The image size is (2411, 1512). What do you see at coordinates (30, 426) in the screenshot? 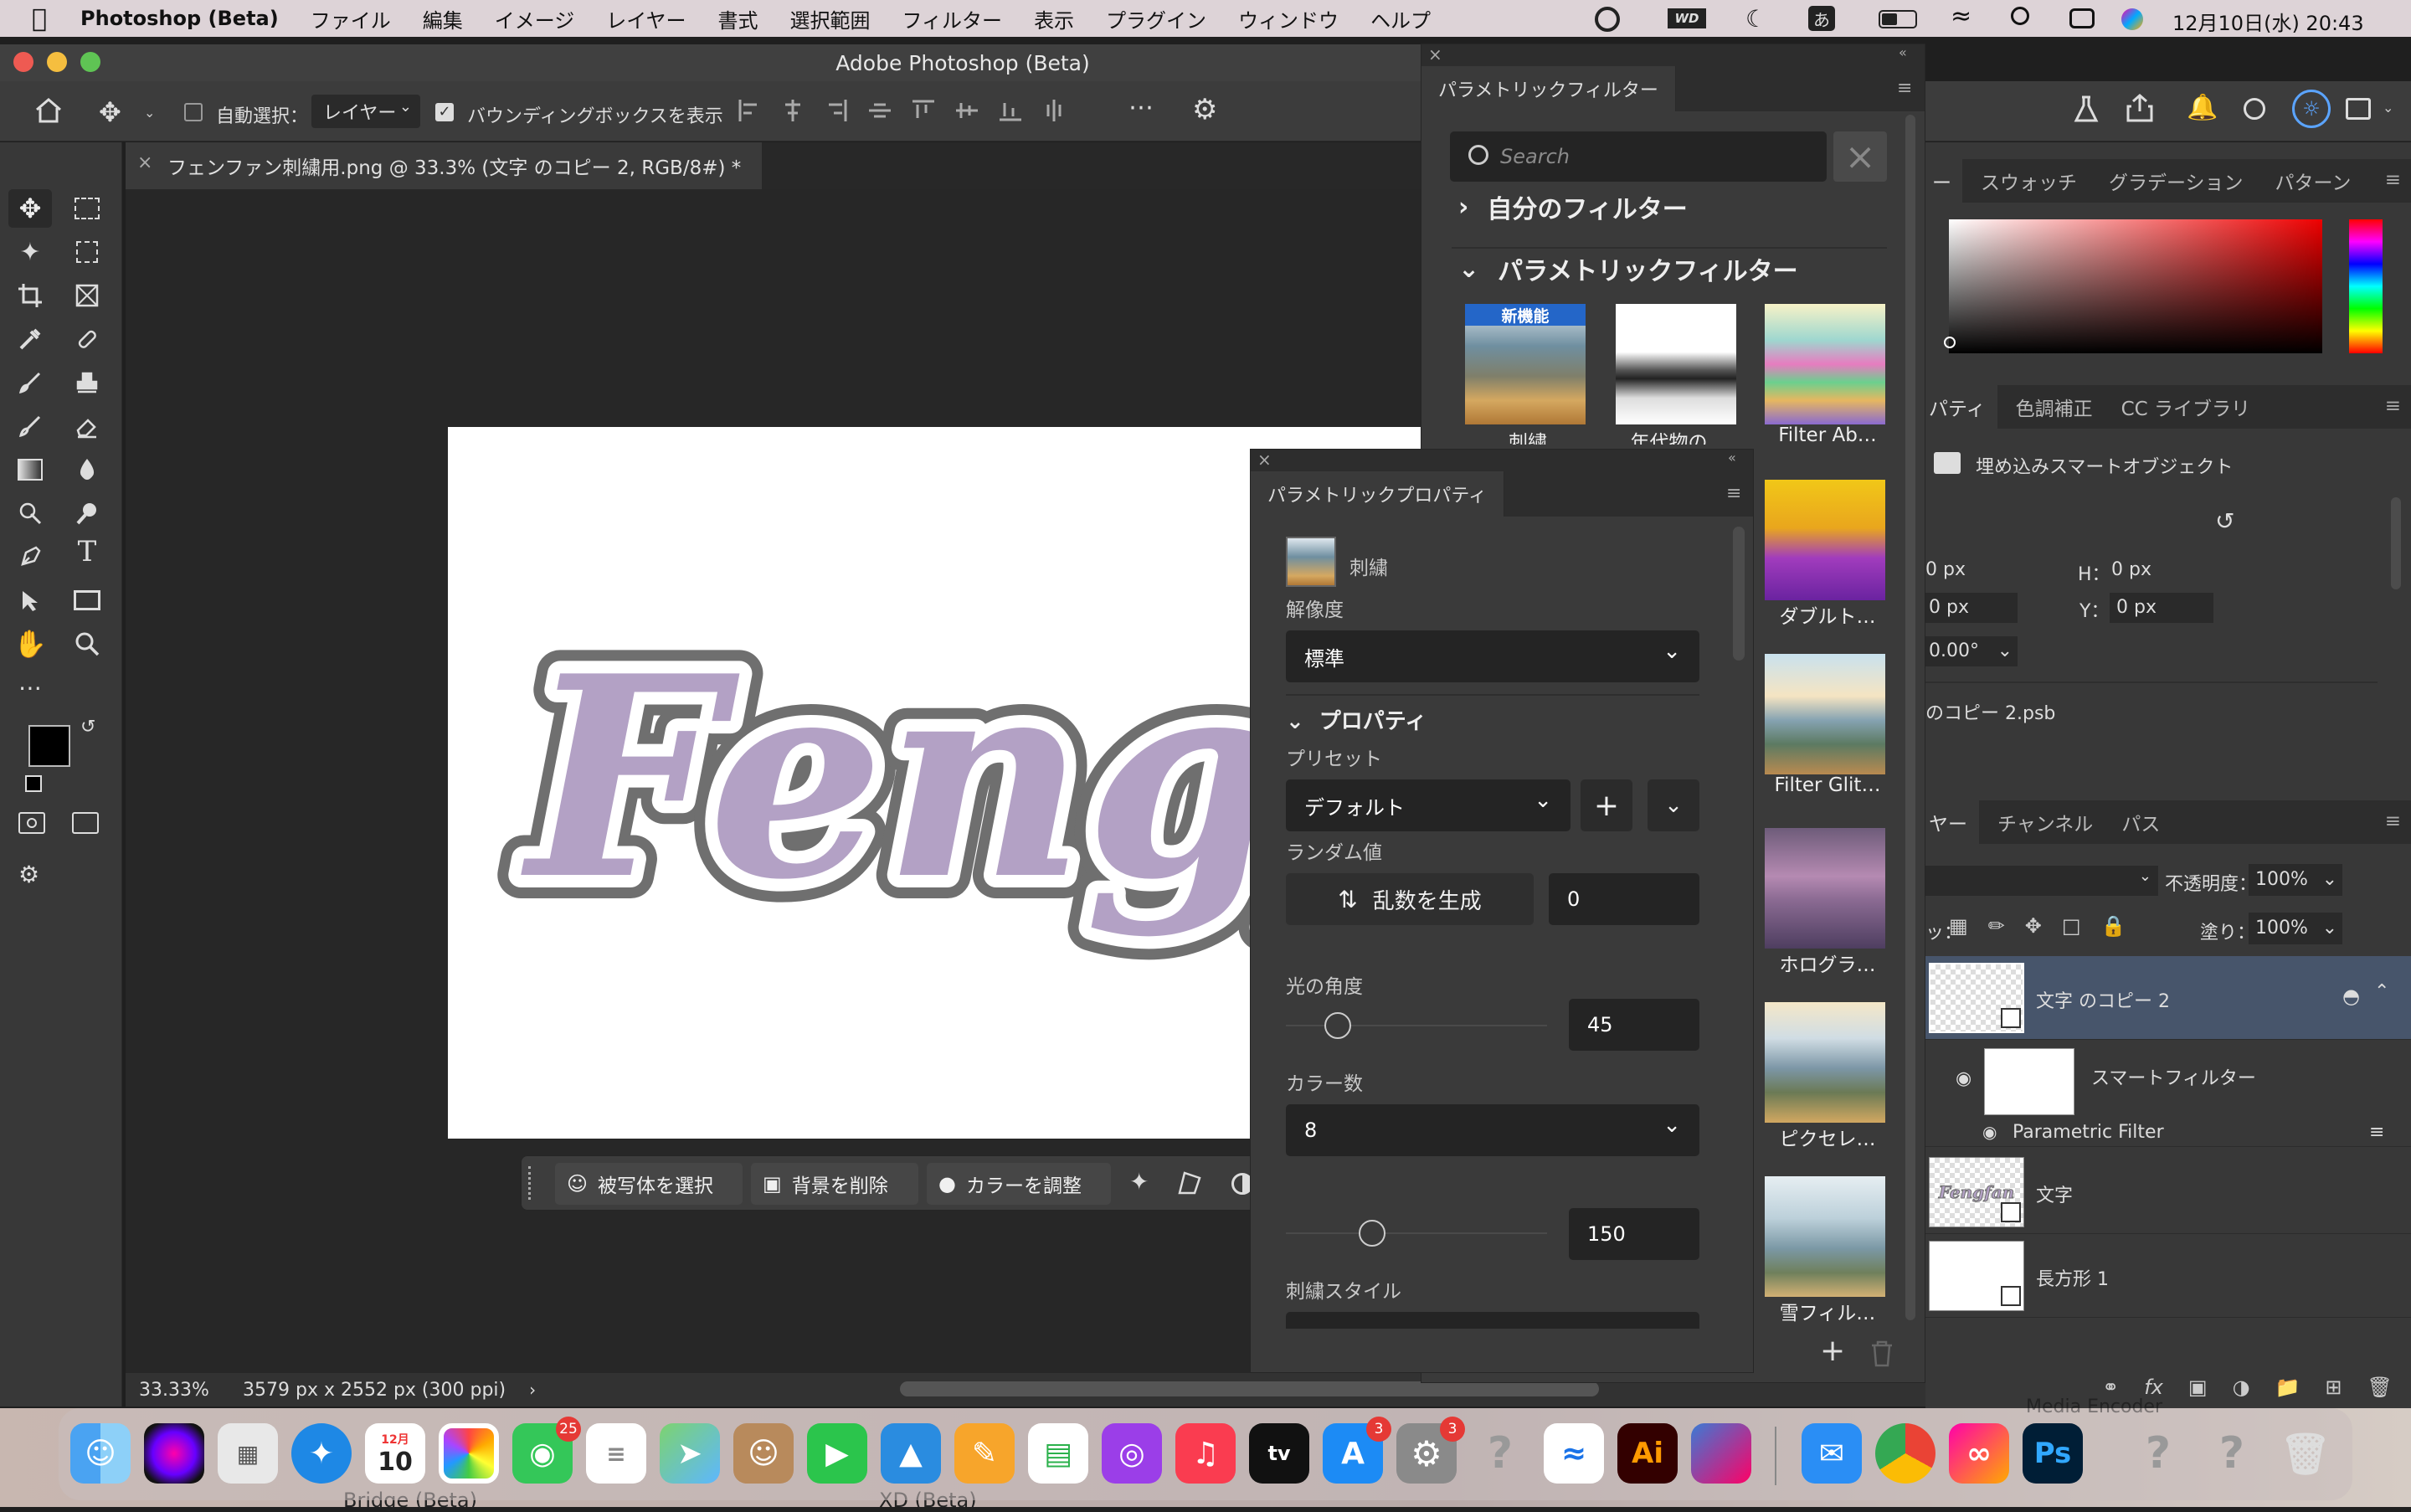
I see `history-brush-tool` at bounding box center [30, 426].